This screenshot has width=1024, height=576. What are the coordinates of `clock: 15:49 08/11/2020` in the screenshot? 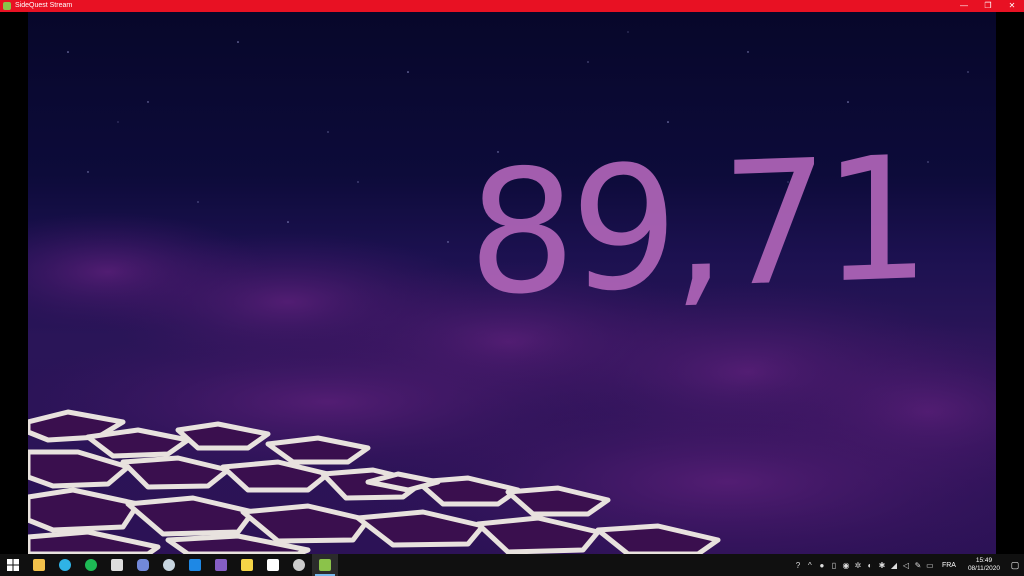 It's located at (984, 565).